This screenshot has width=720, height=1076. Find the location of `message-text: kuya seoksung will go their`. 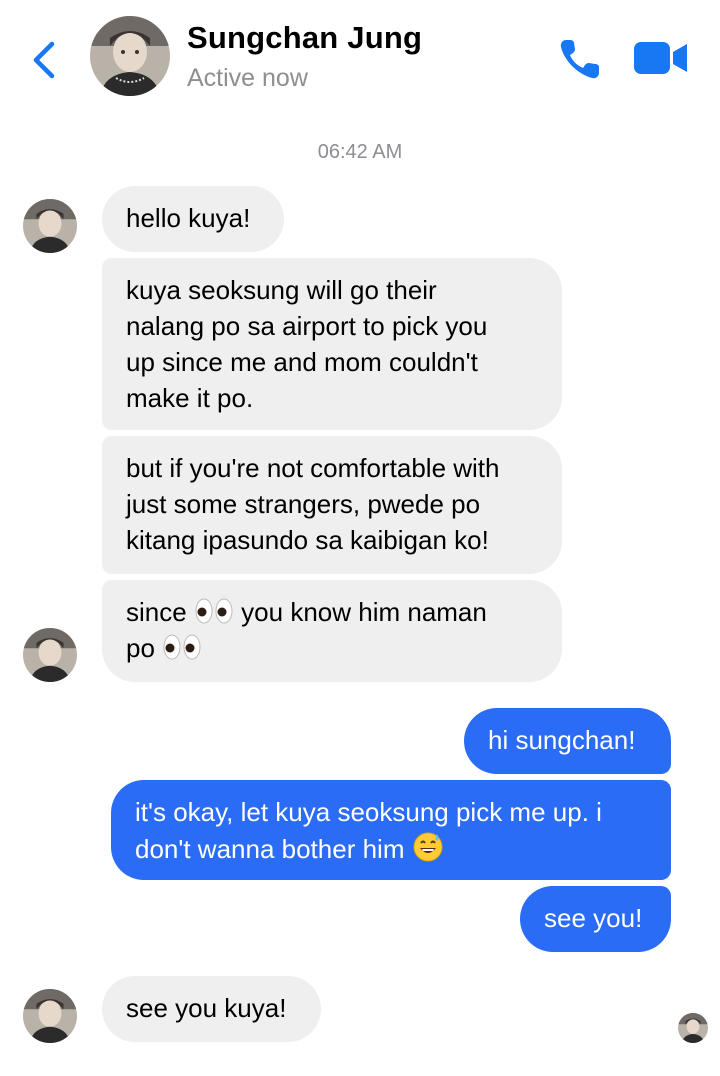

message-text: kuya seoksung will go their is located at coordinates (281, 290).